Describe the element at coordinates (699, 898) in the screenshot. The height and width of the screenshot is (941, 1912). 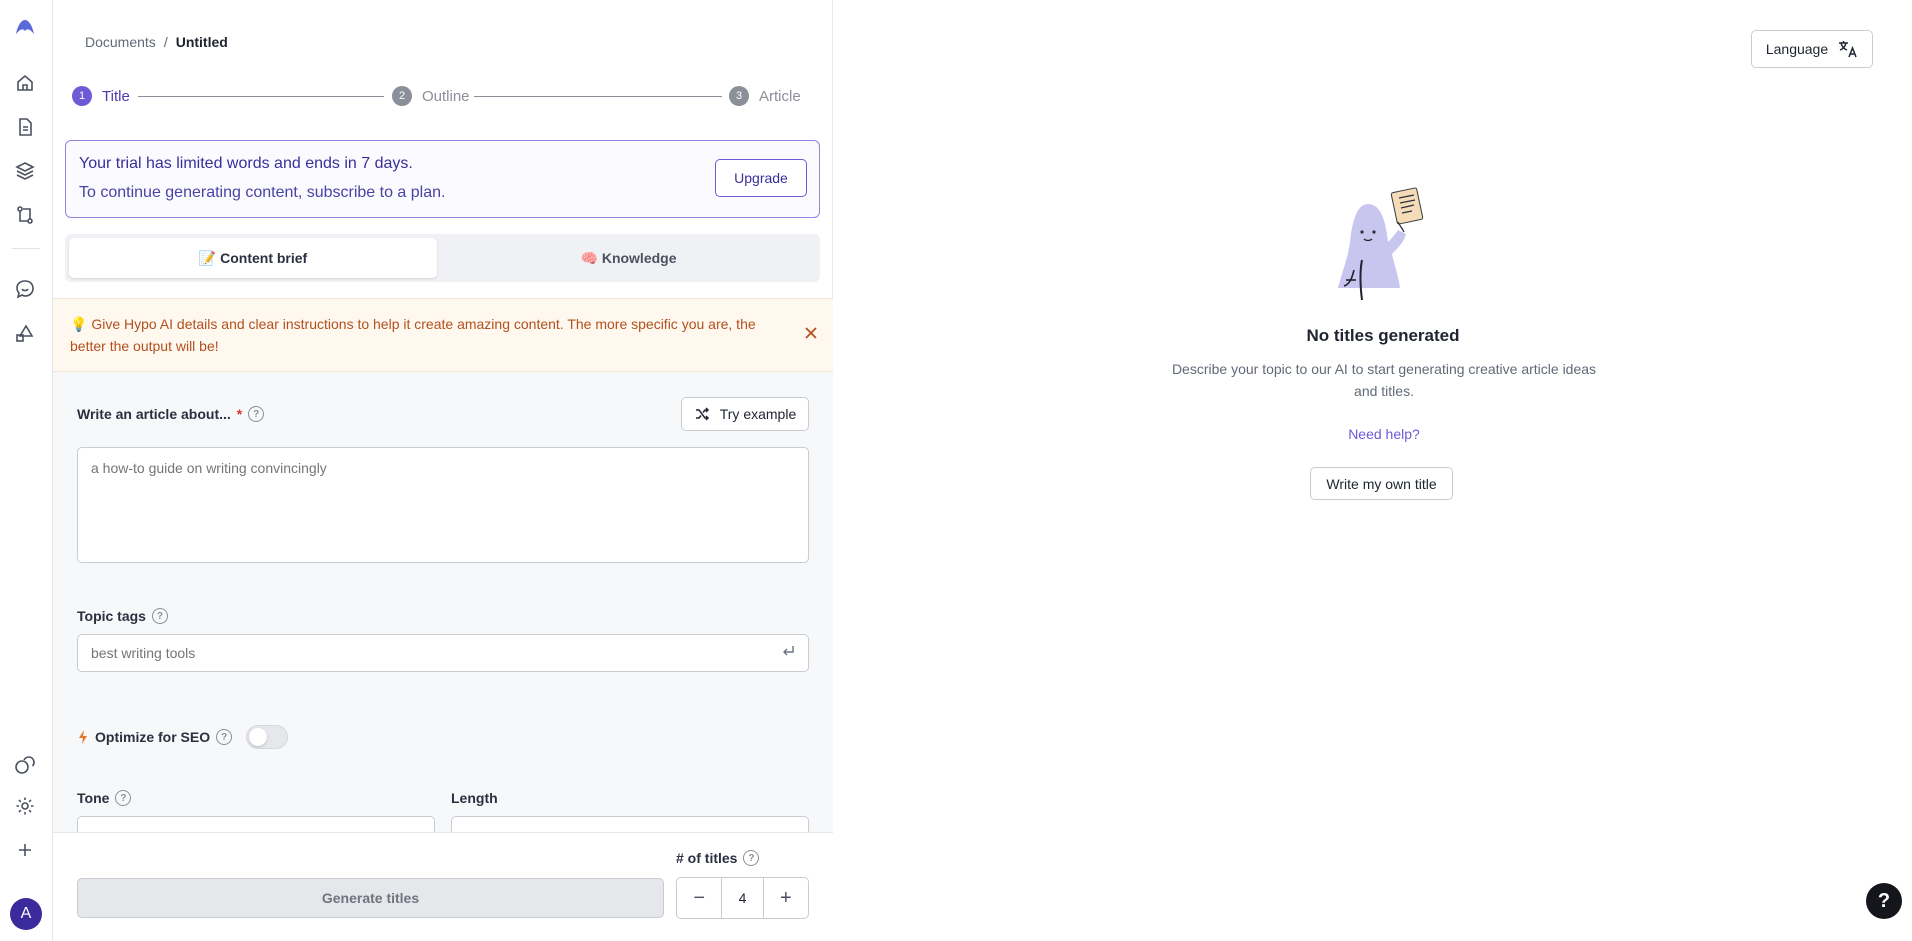
I see `decrement-button: −` at that location.